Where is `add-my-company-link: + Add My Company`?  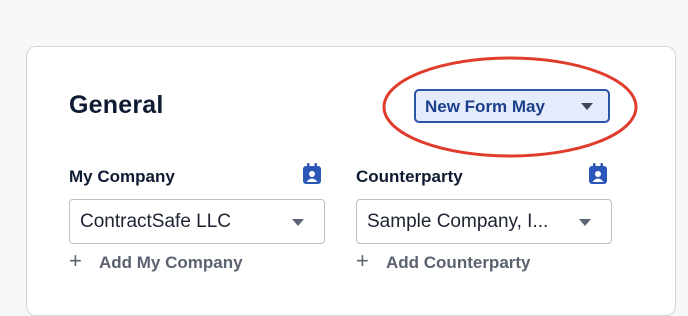
add-my-company-link: + Add My Company is located at coordinates (169, 262).